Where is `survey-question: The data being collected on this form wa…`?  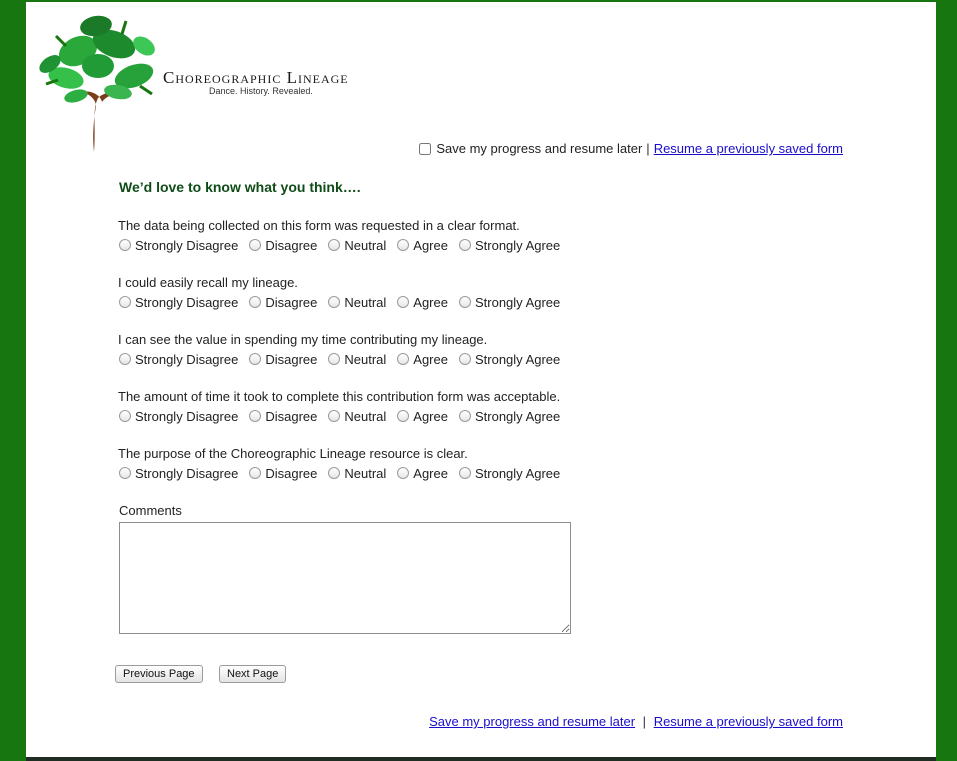 survey-question: The data being collected on this form wa… is located at coordinates (344, 235).